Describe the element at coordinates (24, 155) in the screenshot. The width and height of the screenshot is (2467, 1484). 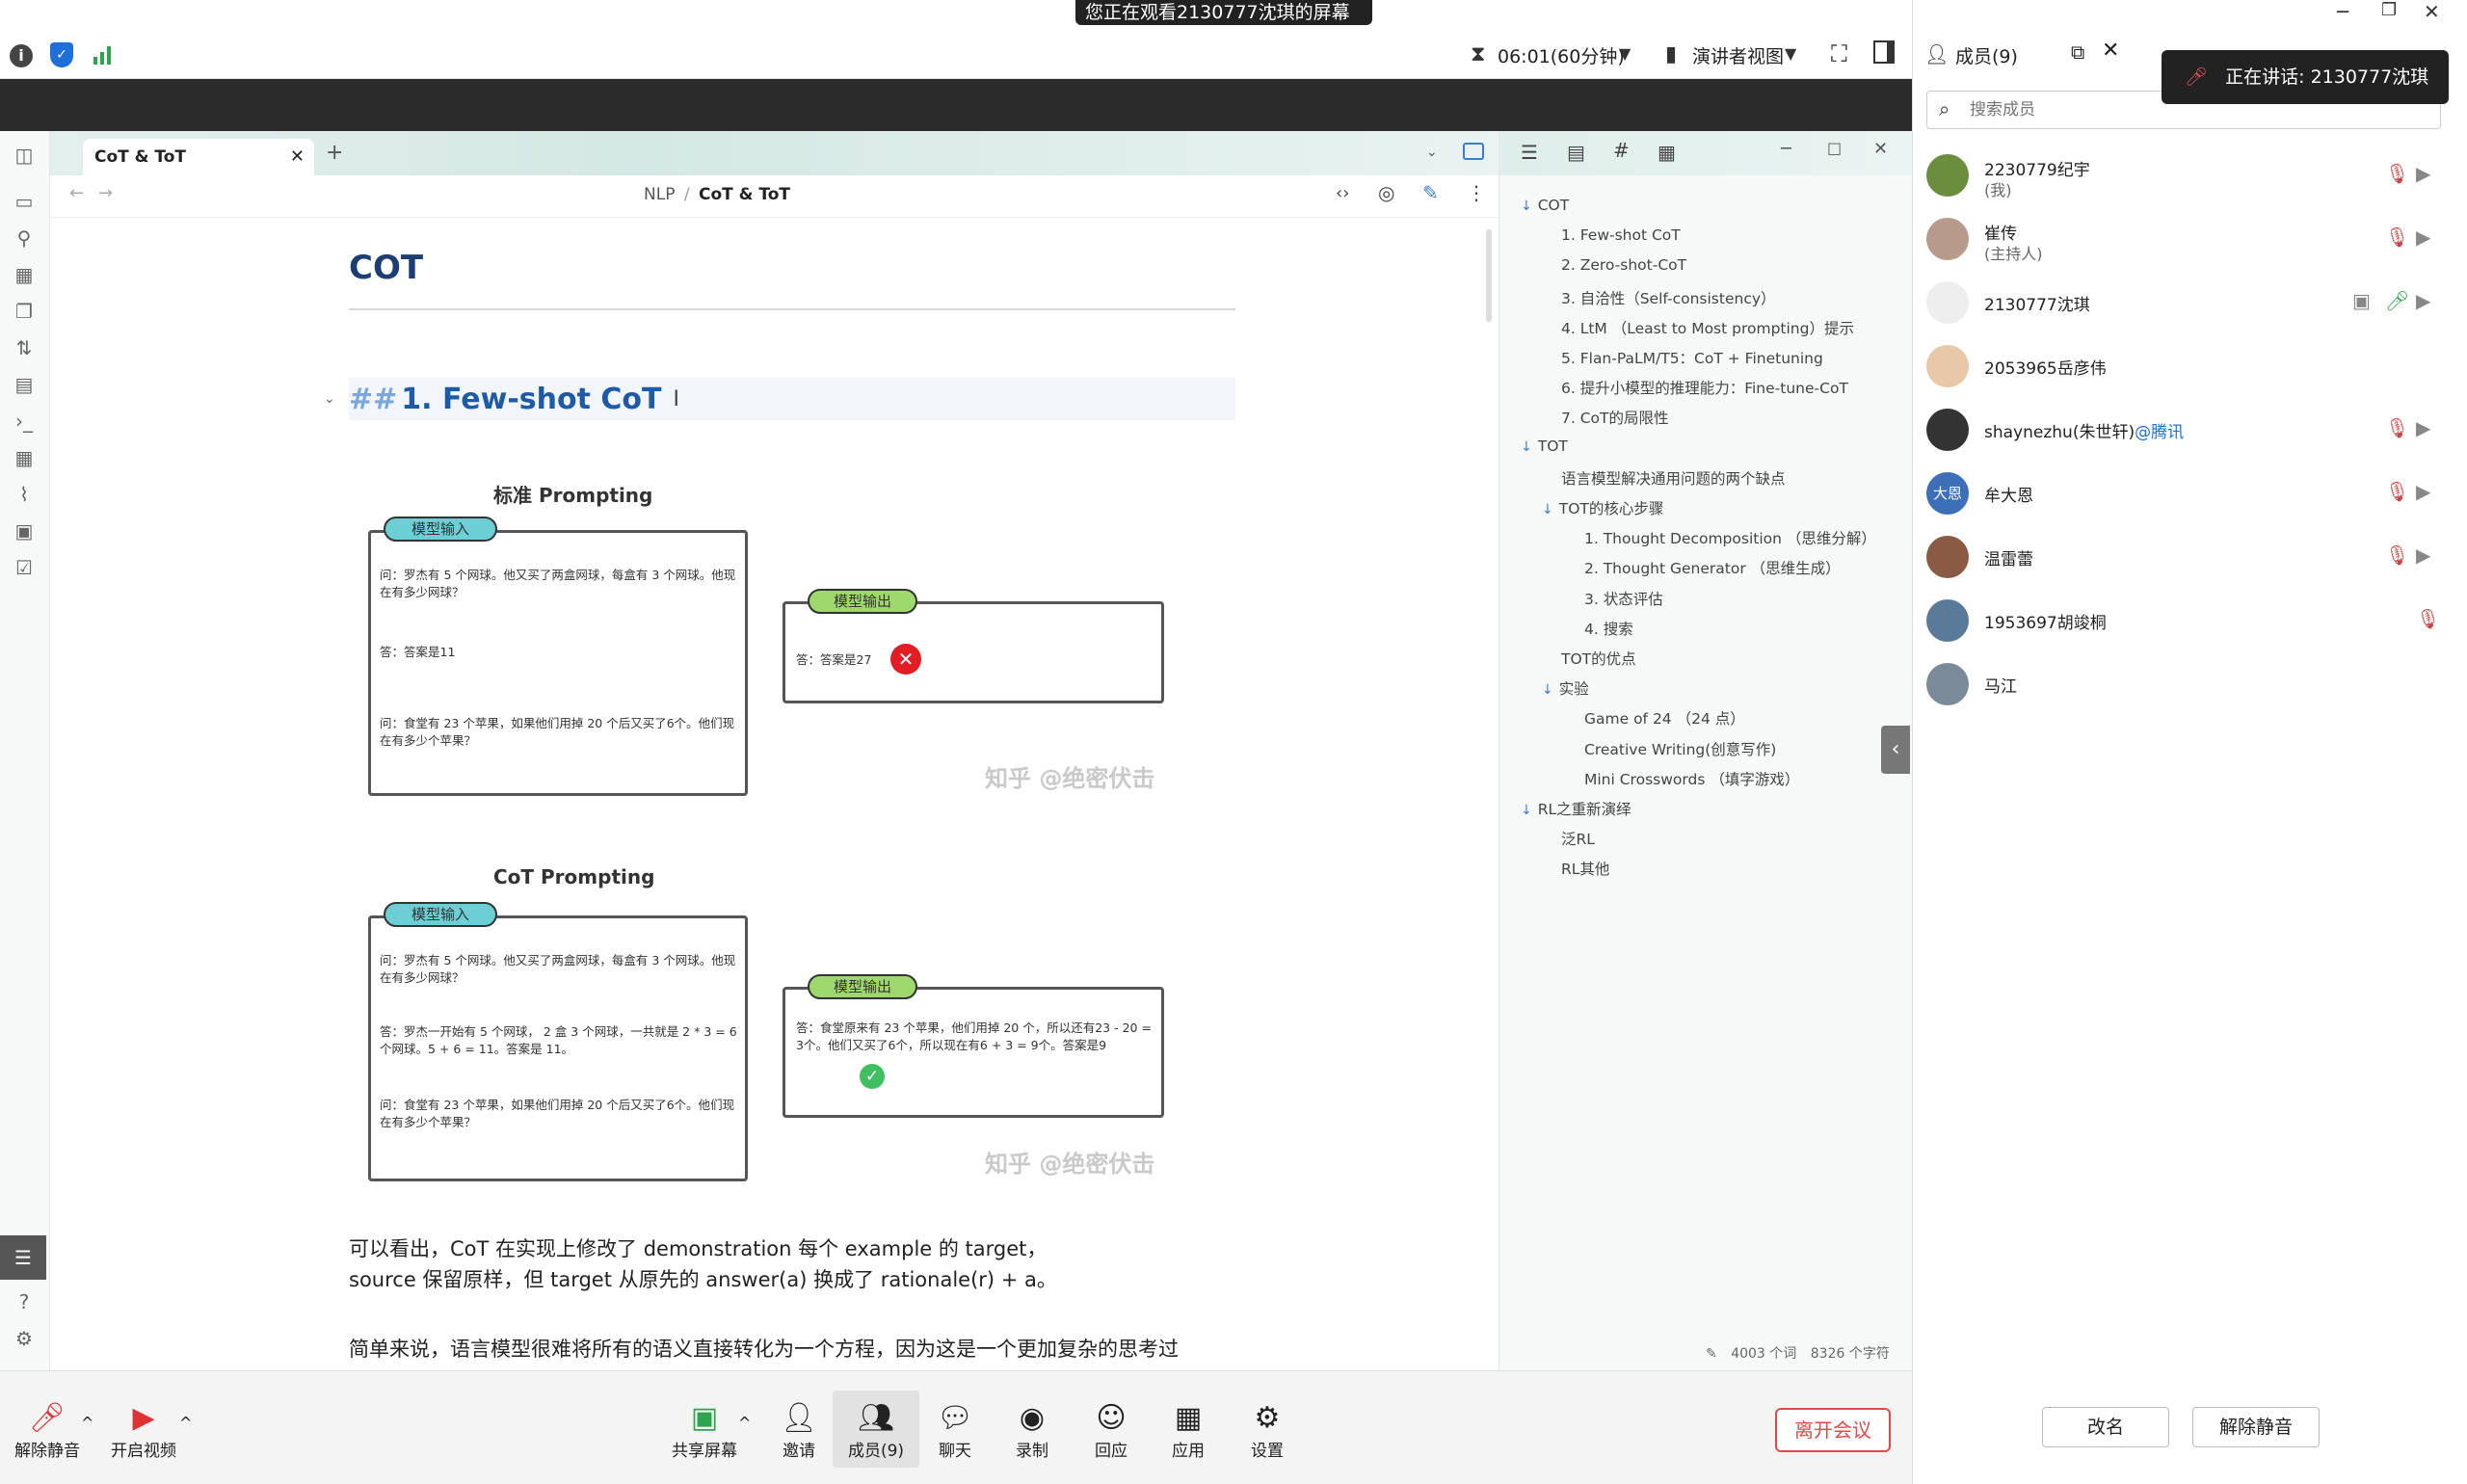
I see `sidebar-toggle-icon: ◫` at that location.